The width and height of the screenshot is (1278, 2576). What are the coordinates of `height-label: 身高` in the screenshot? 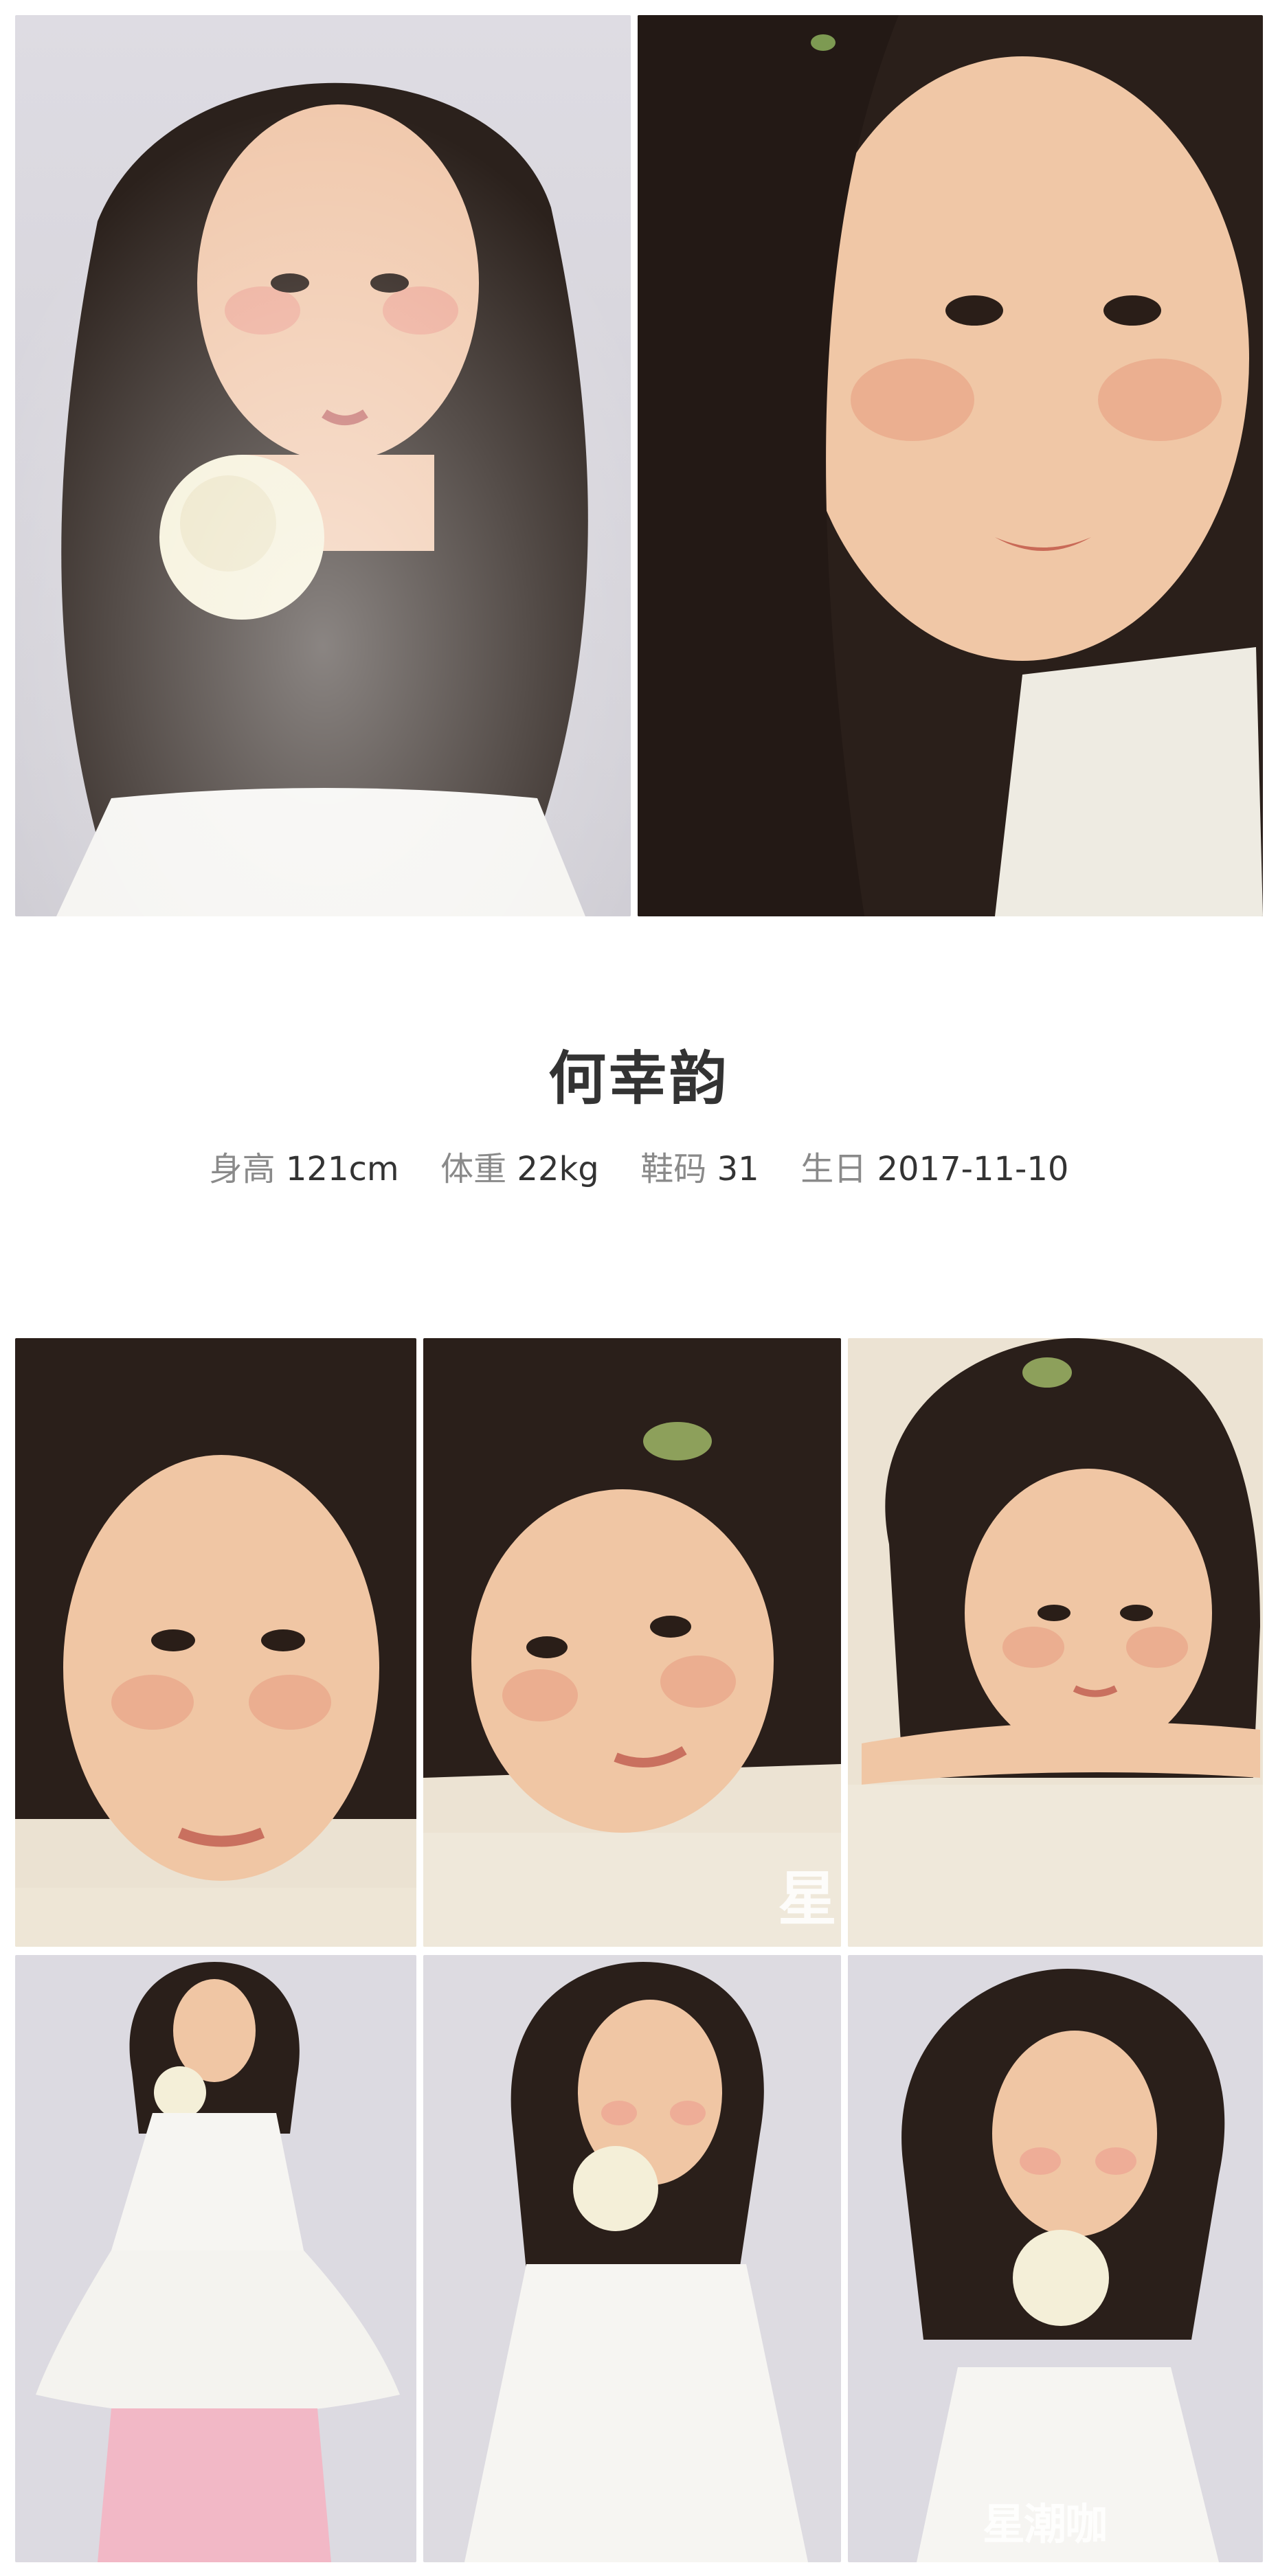 It's located at (242, 1169).